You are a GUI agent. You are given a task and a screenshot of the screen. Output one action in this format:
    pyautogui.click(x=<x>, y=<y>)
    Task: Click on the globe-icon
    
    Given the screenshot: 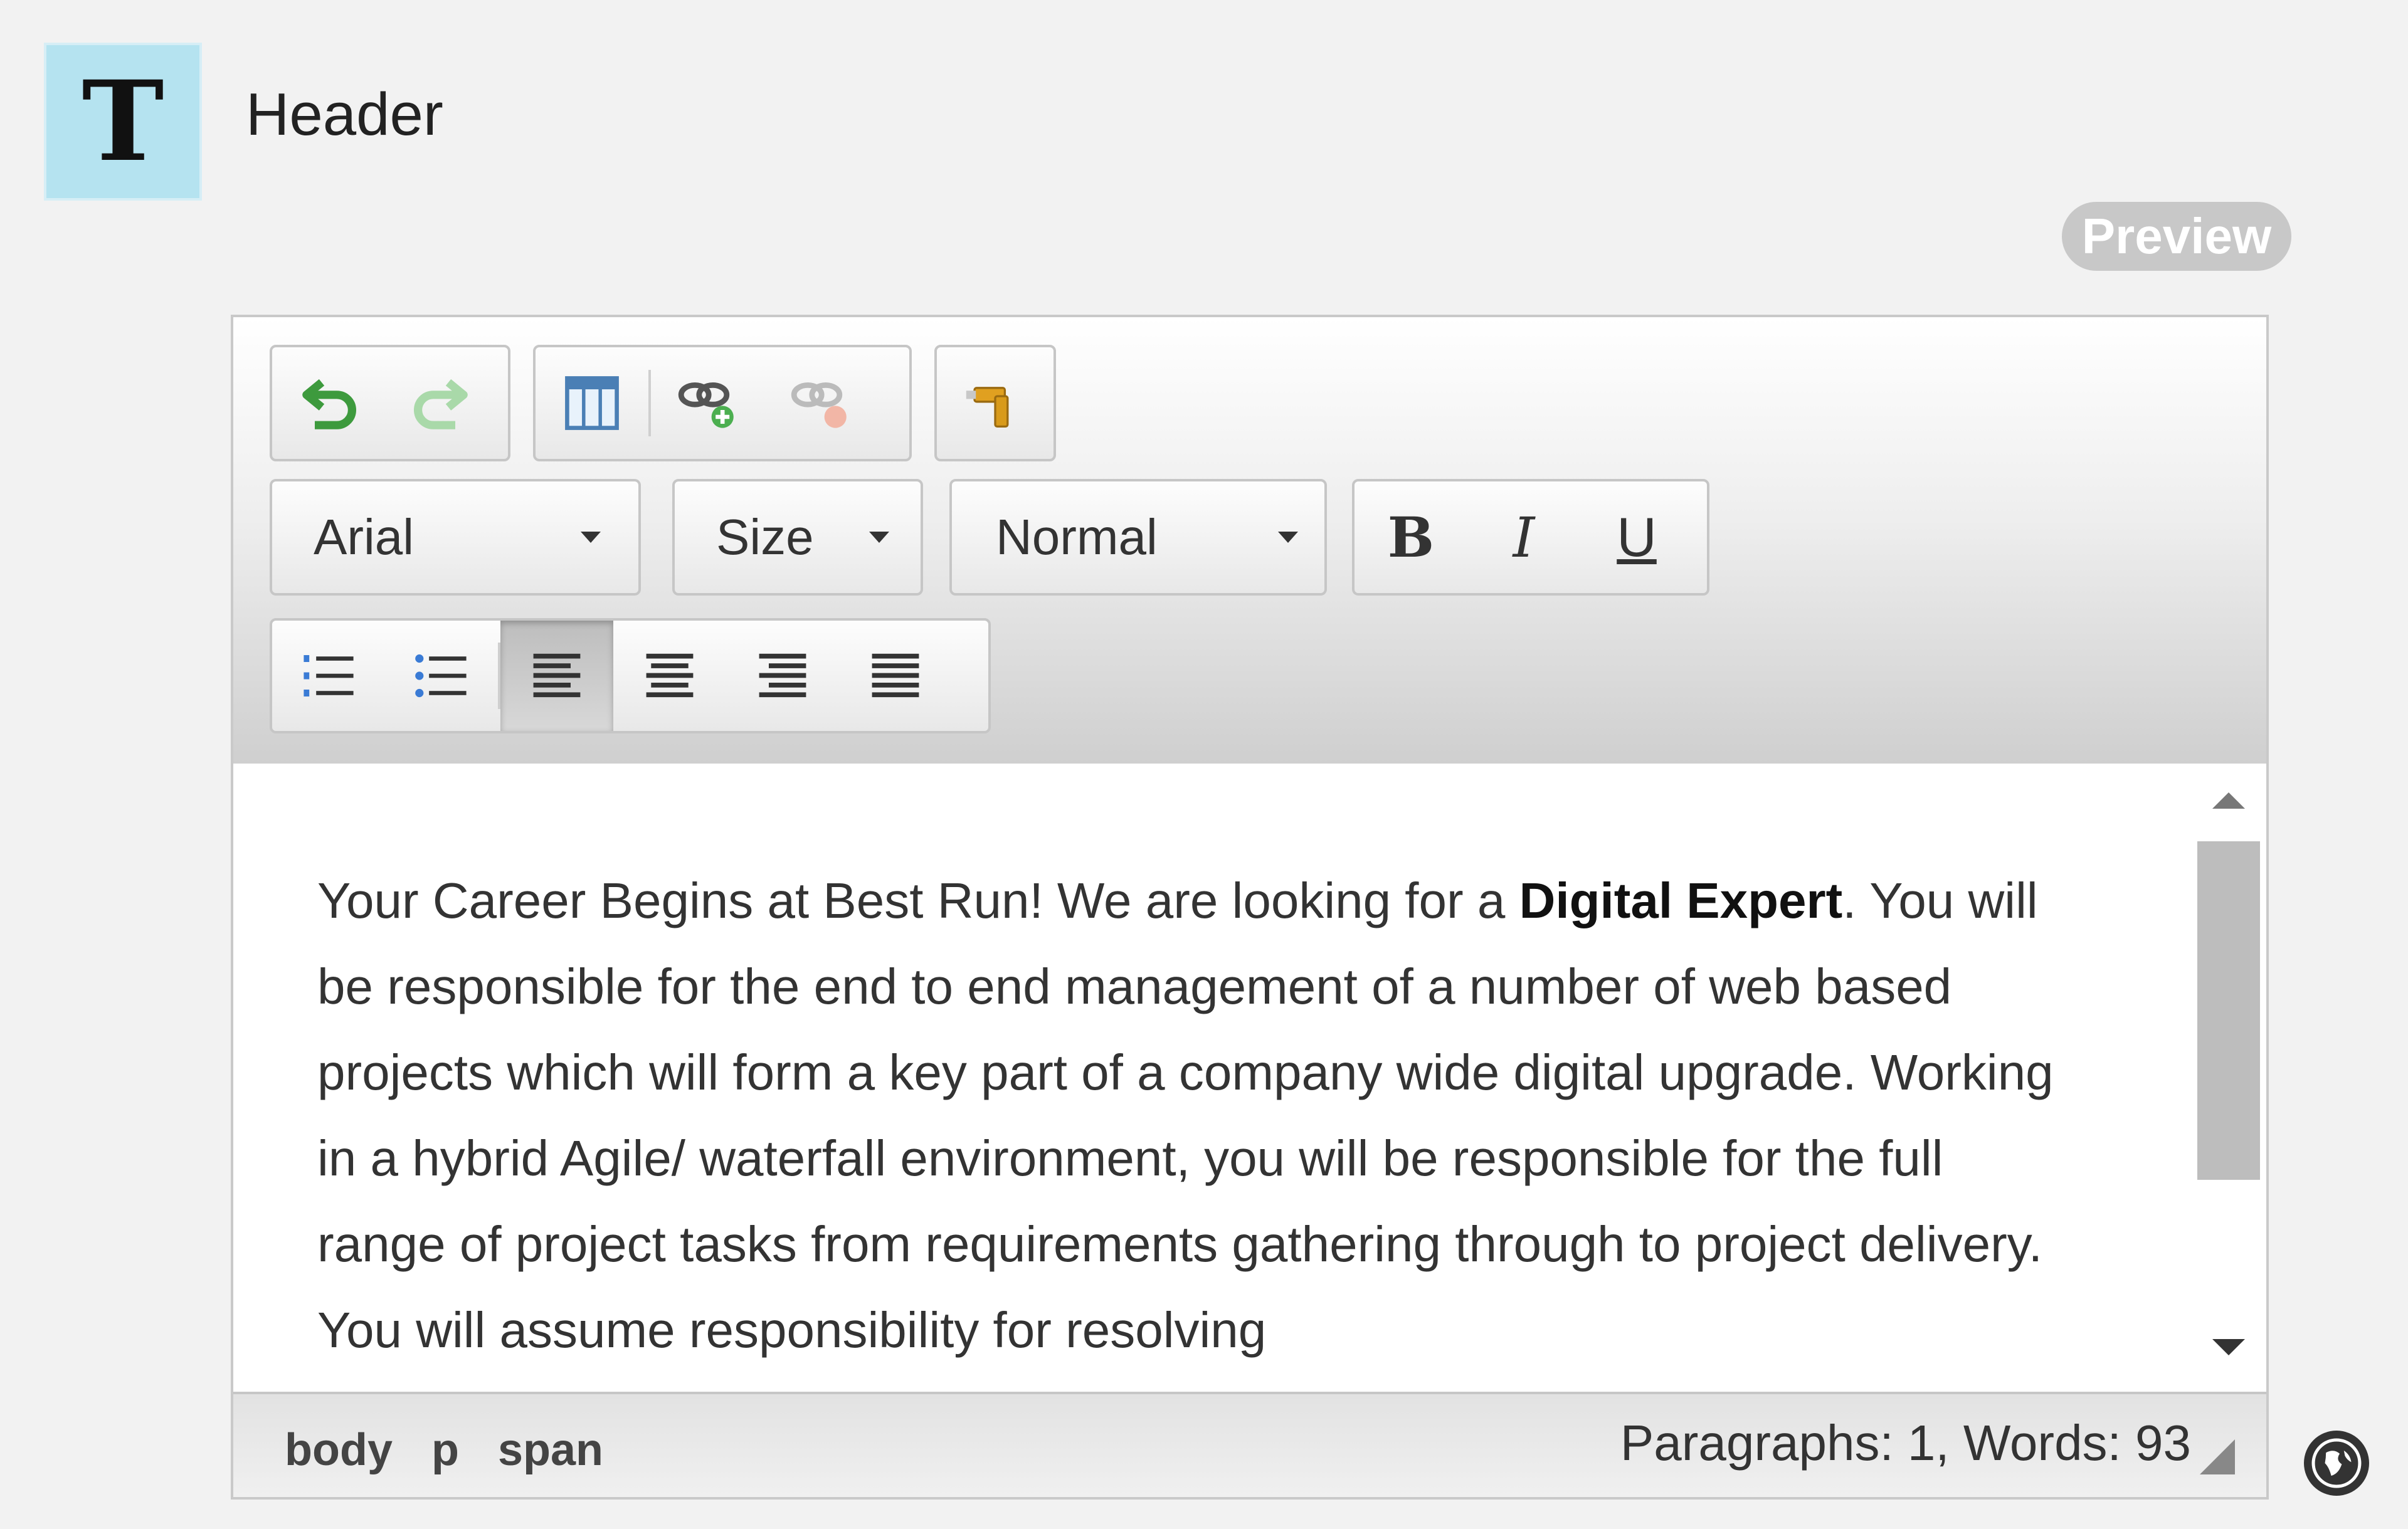 What is the action you would take?
    pyautogui.click(x=2336, y=1463)
    